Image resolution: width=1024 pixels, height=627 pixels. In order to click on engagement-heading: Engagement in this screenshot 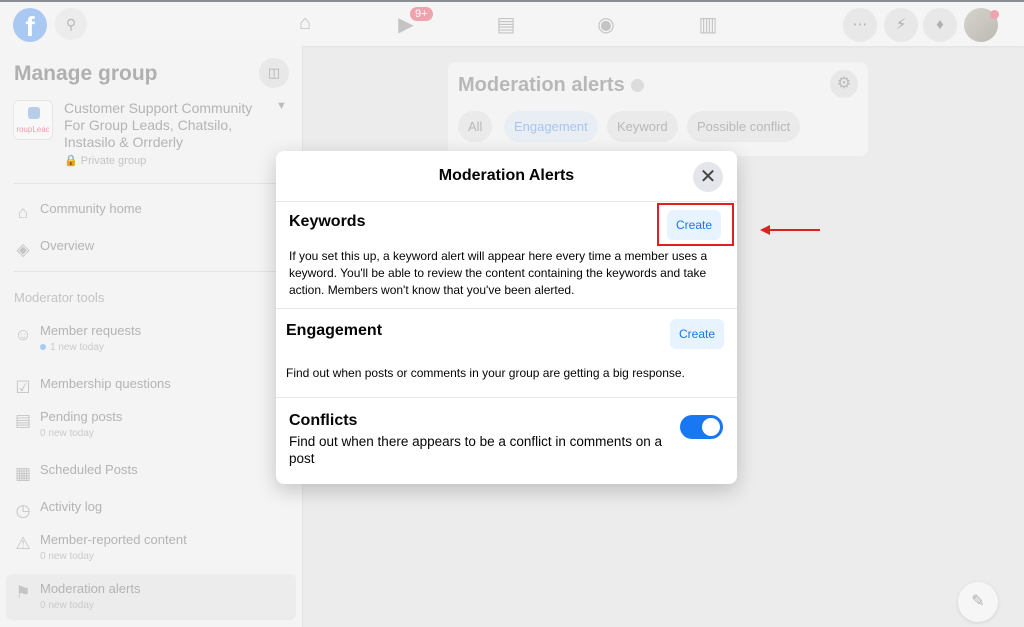, I will do `click(334, 330)`.